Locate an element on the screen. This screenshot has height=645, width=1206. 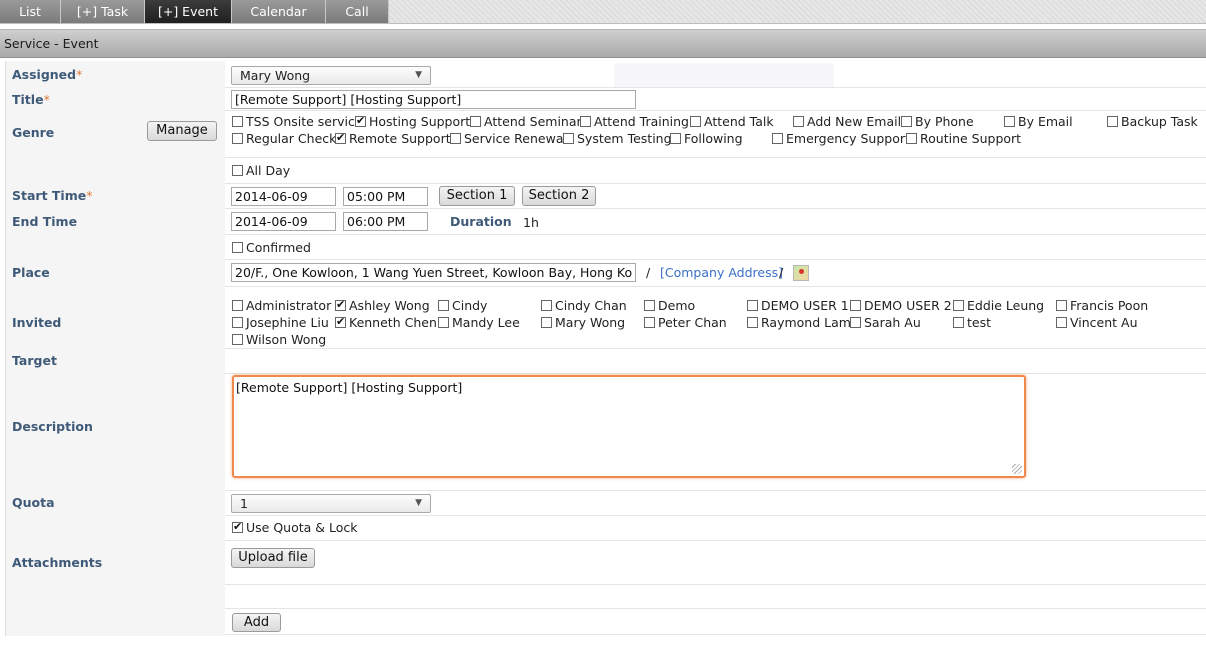
genre-option: Attend Training is located at coordinates (634, 121).